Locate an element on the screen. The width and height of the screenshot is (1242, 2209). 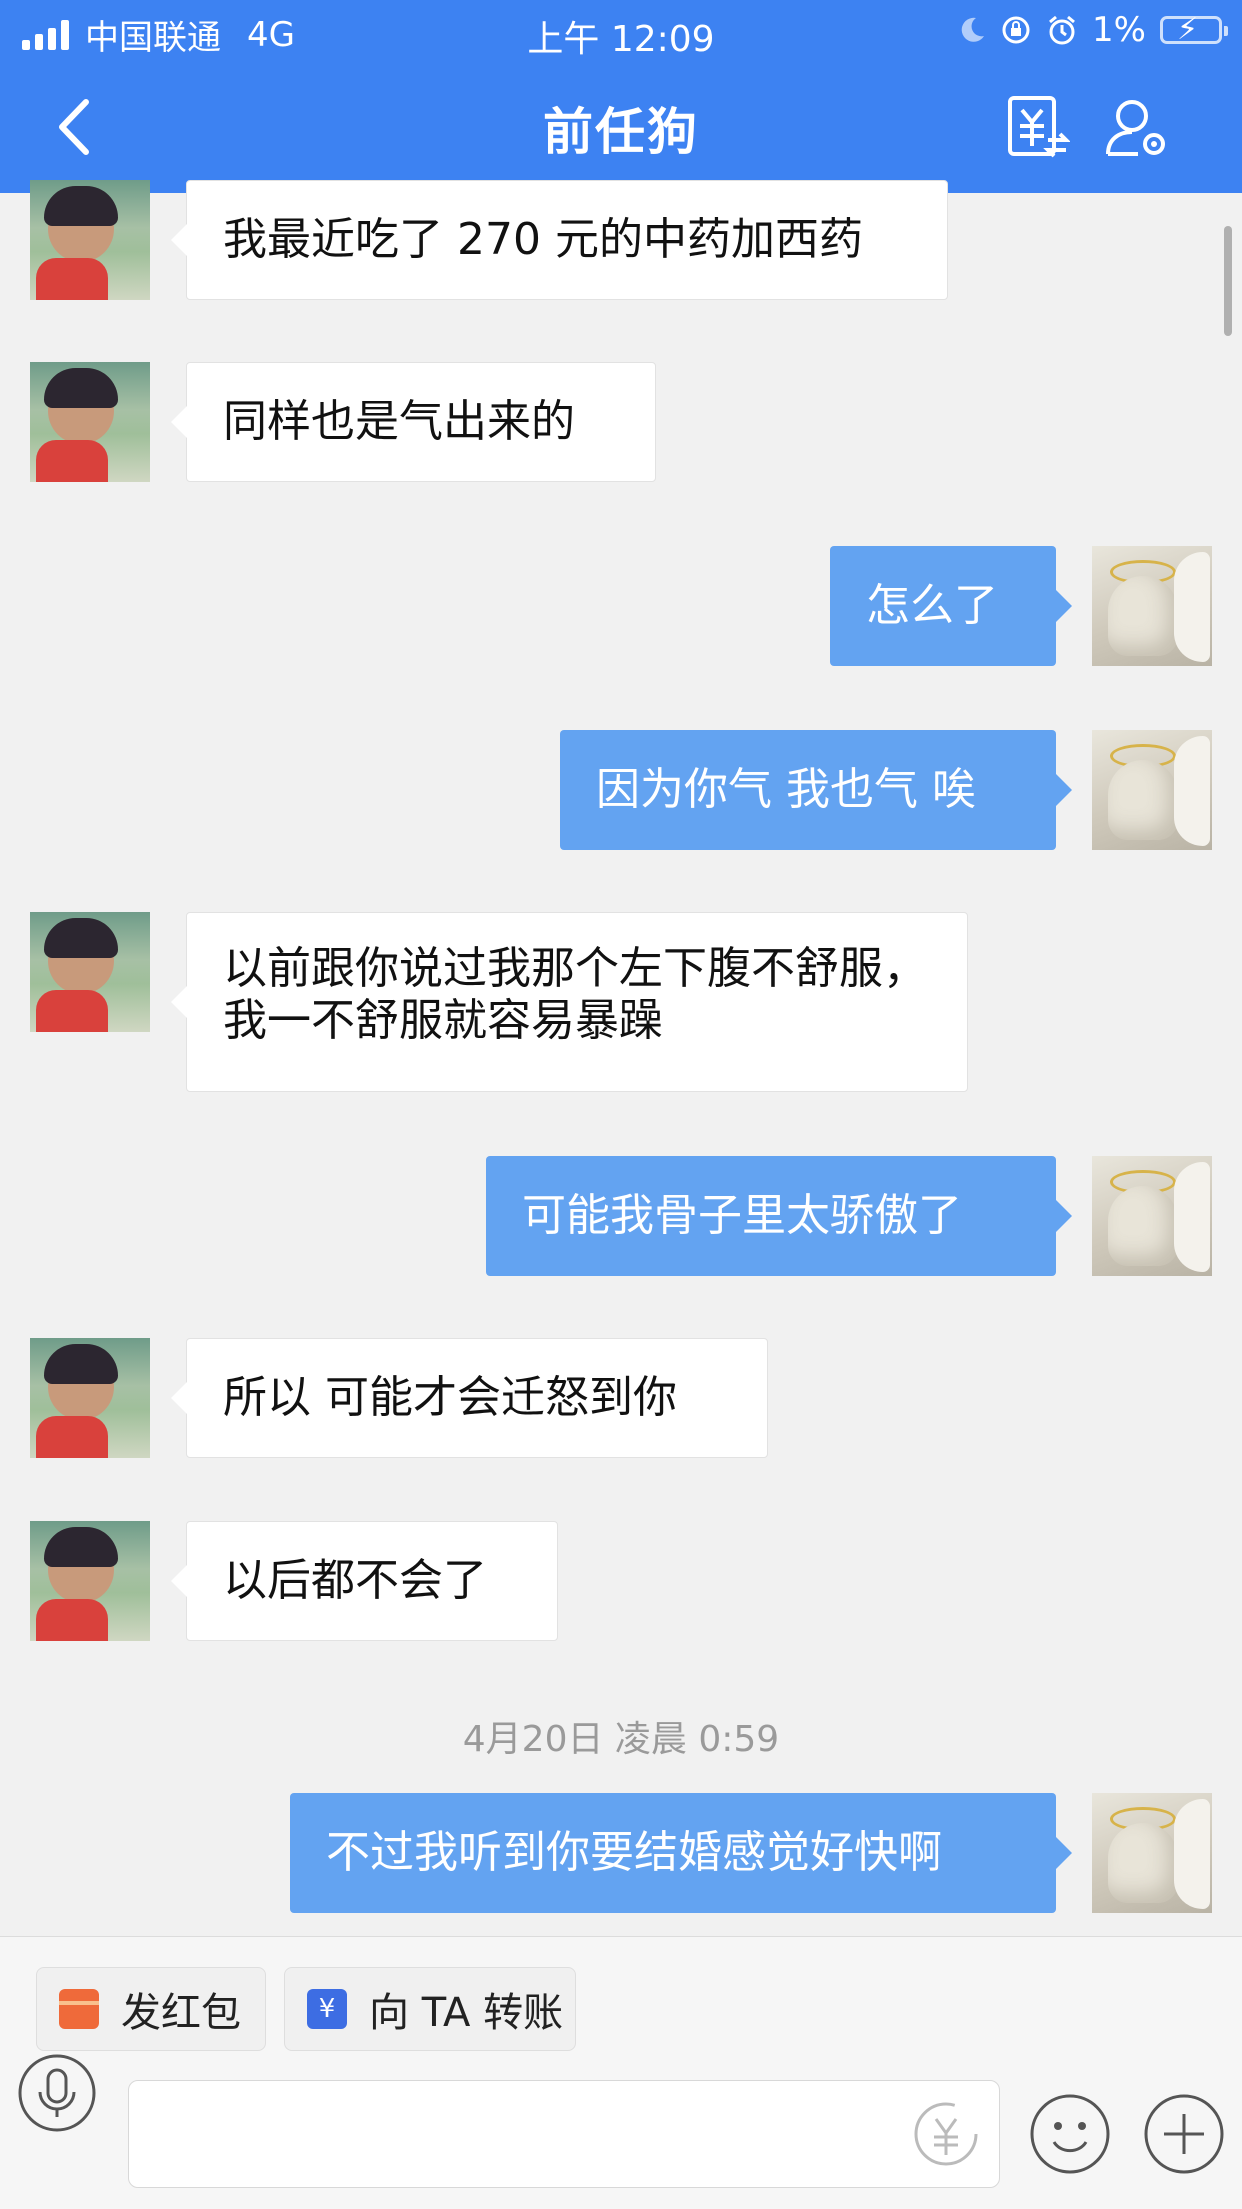
voice-icon is located at coordinates (57, 2093).